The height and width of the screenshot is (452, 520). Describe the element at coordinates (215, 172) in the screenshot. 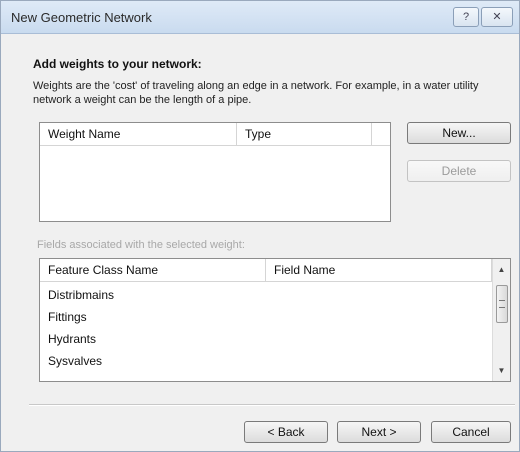

I see `weights-list: Weight Name Type` at that location.